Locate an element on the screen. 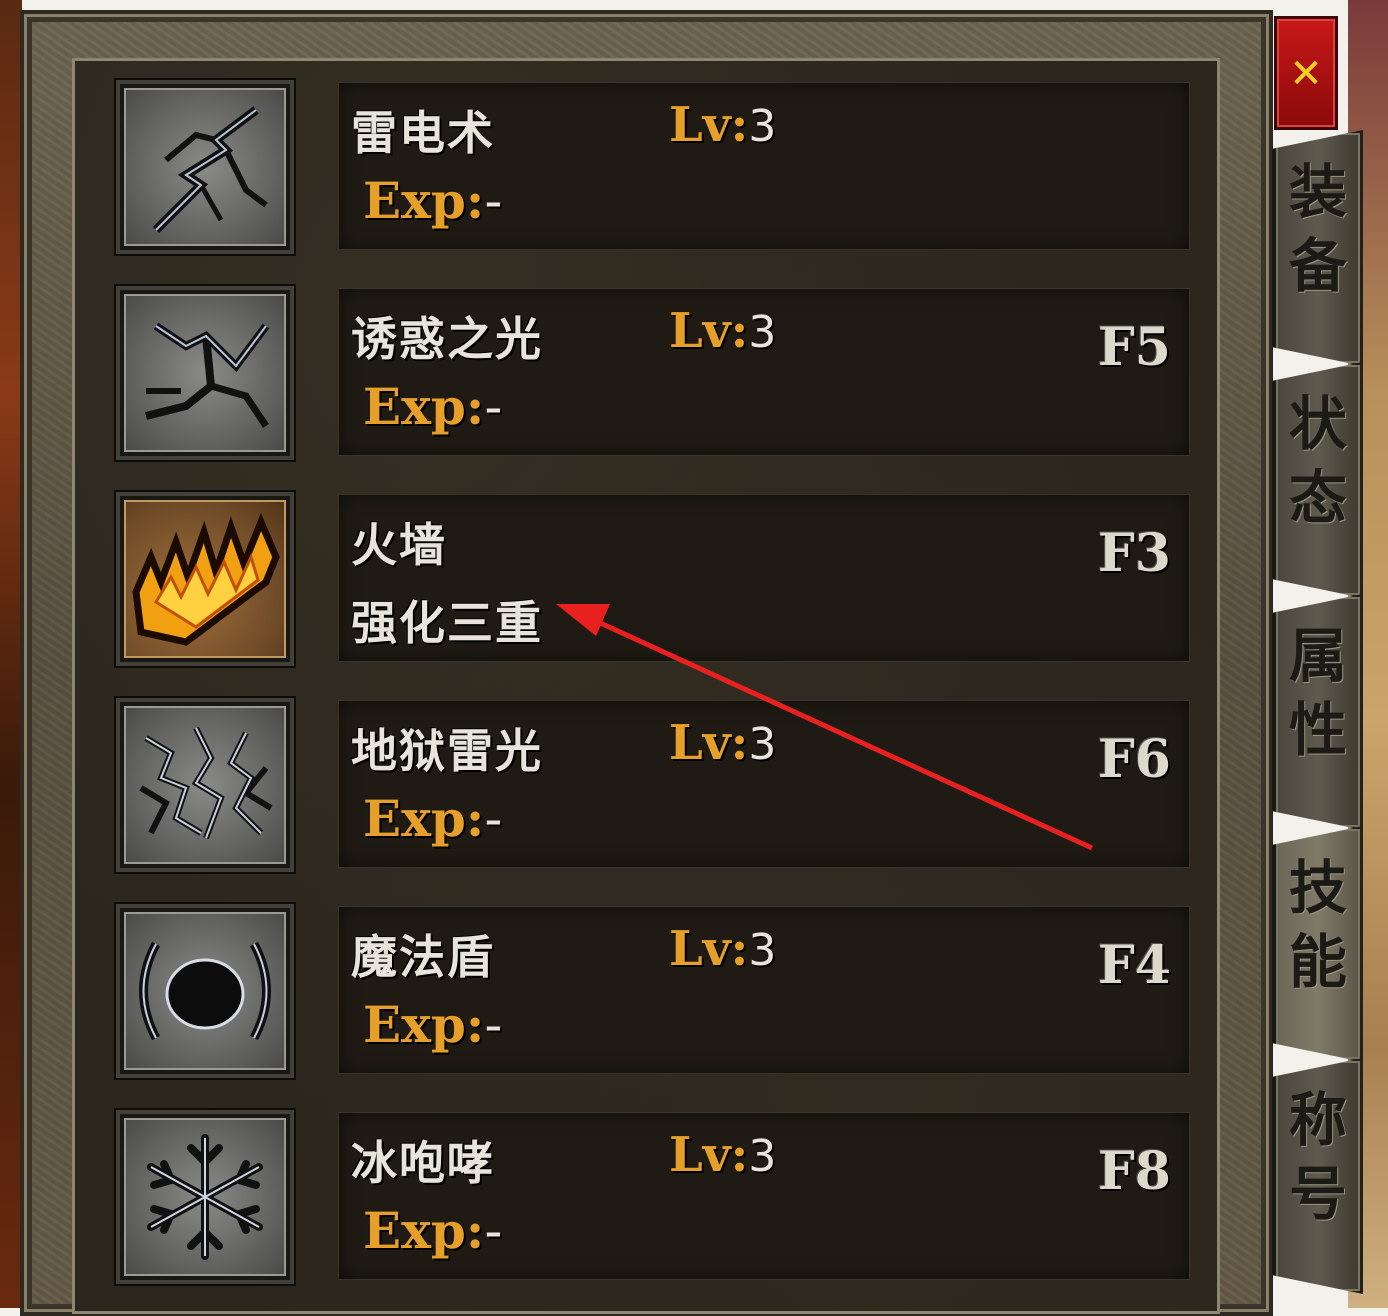  snowflake-icon is located at coordinates (205, 1197).